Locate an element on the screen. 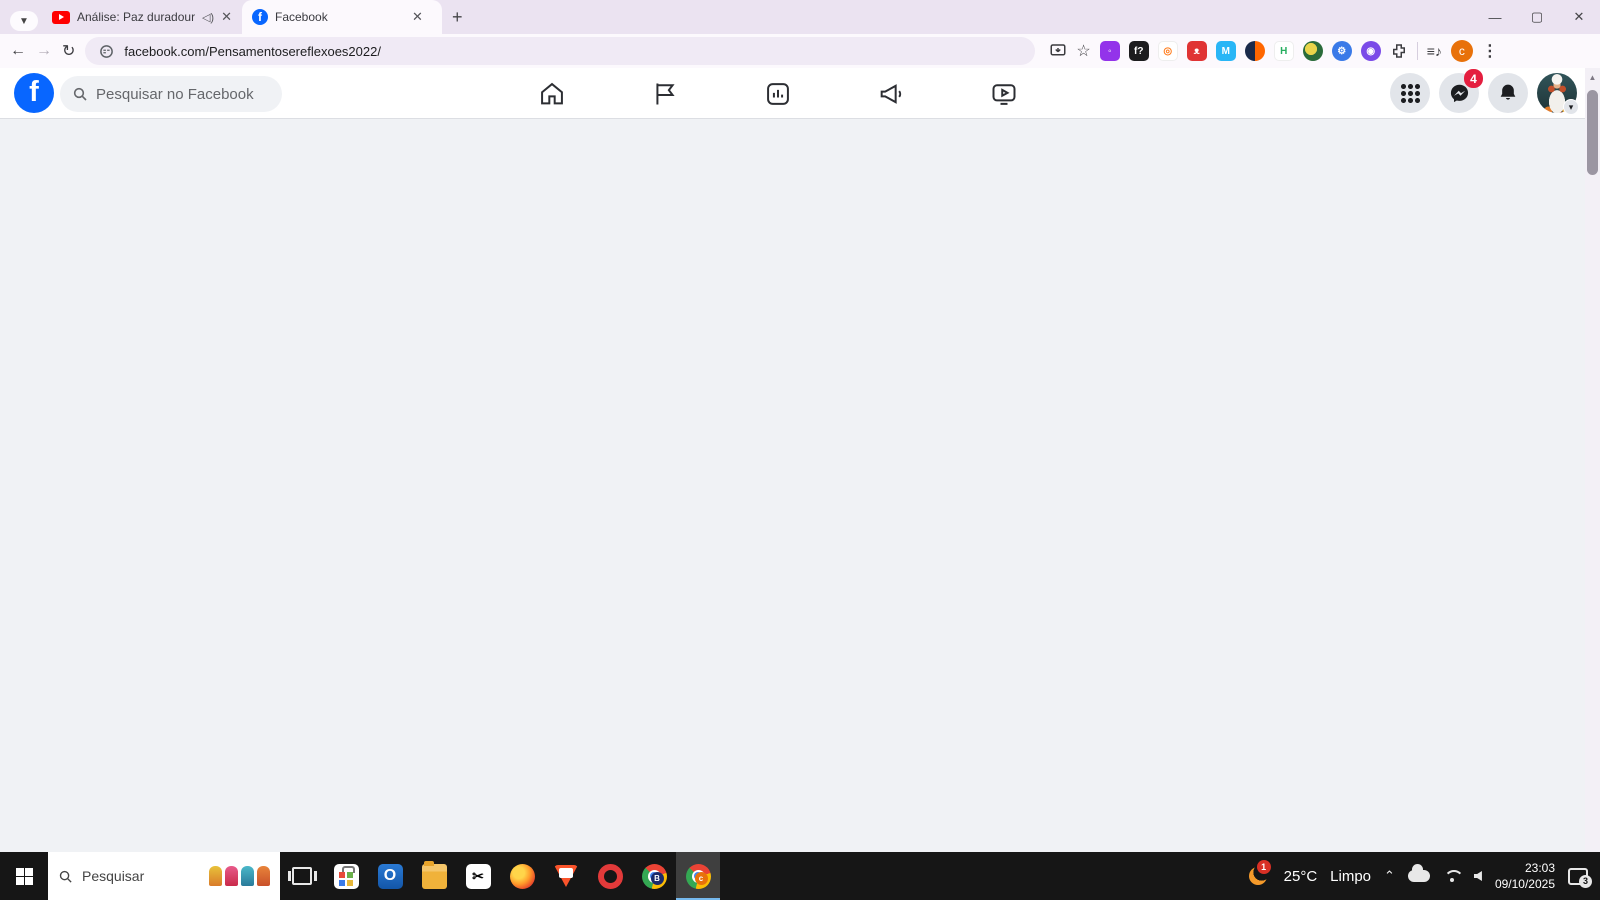  search-highlights-icon is located at coordinates (239, 876).